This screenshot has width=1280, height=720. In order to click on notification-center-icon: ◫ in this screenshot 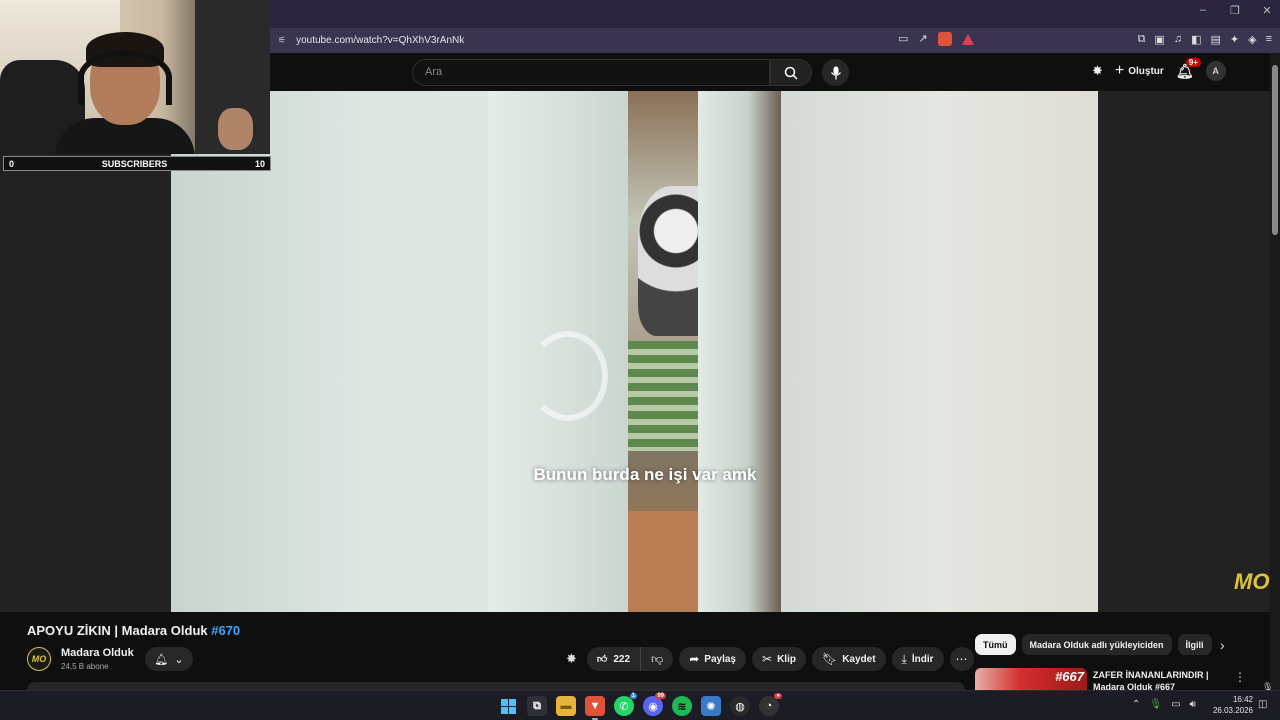, I will do `click(1262, 704)`.